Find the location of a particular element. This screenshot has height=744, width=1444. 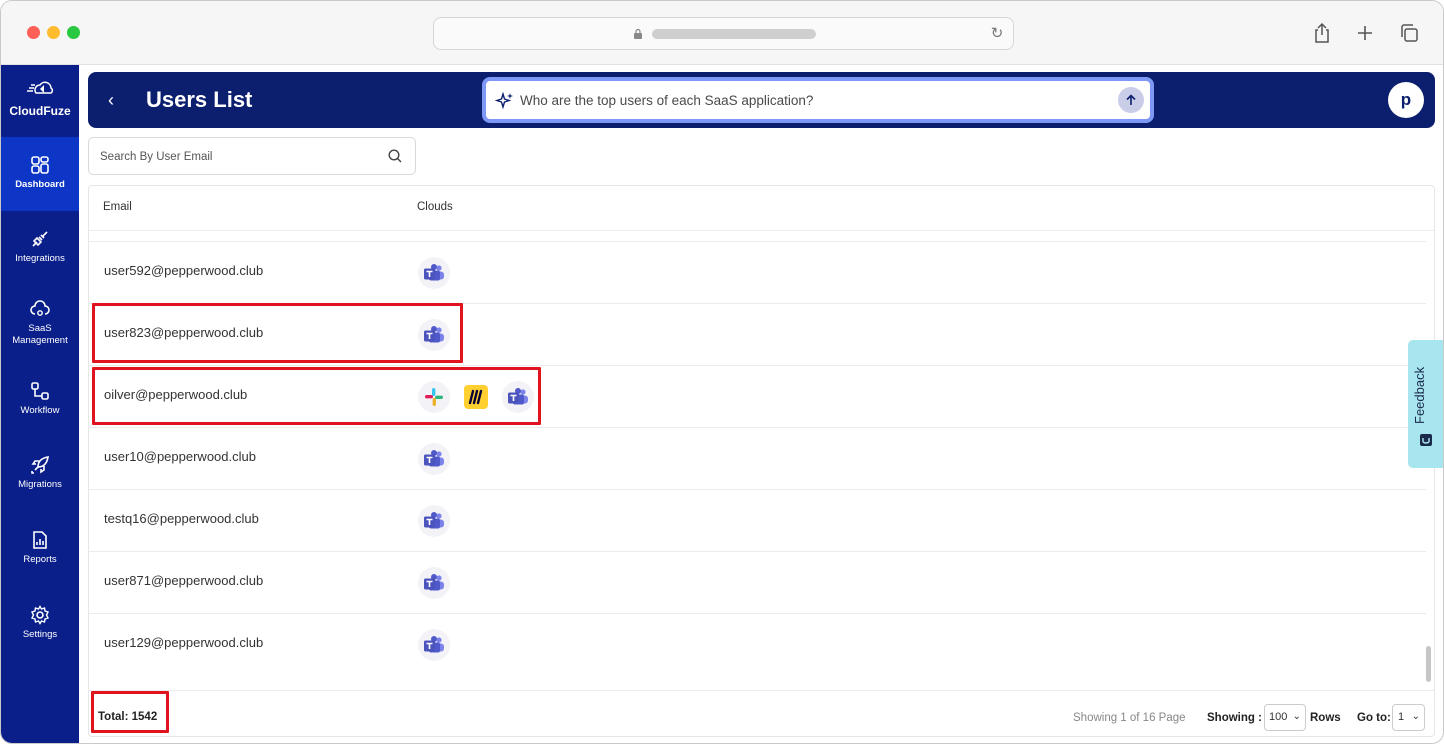

rows-per-page-label: Showing : is located at coordinates (1234, 718).